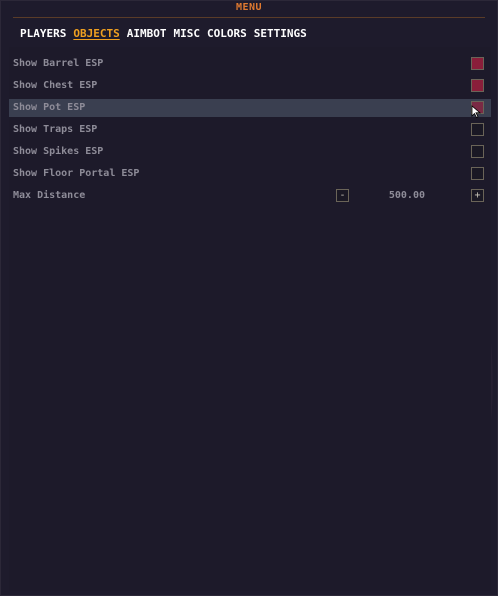 The width and height of the screenshot is (498, 596). I want to click on tab-aimbot: AIMBOT, so click(147, 33).